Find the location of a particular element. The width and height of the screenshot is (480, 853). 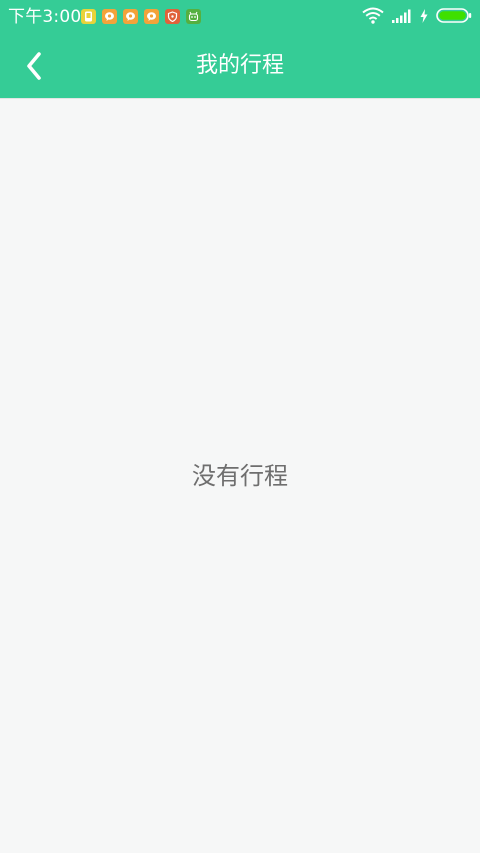

notification-icons is located at coordinates (141, 16).